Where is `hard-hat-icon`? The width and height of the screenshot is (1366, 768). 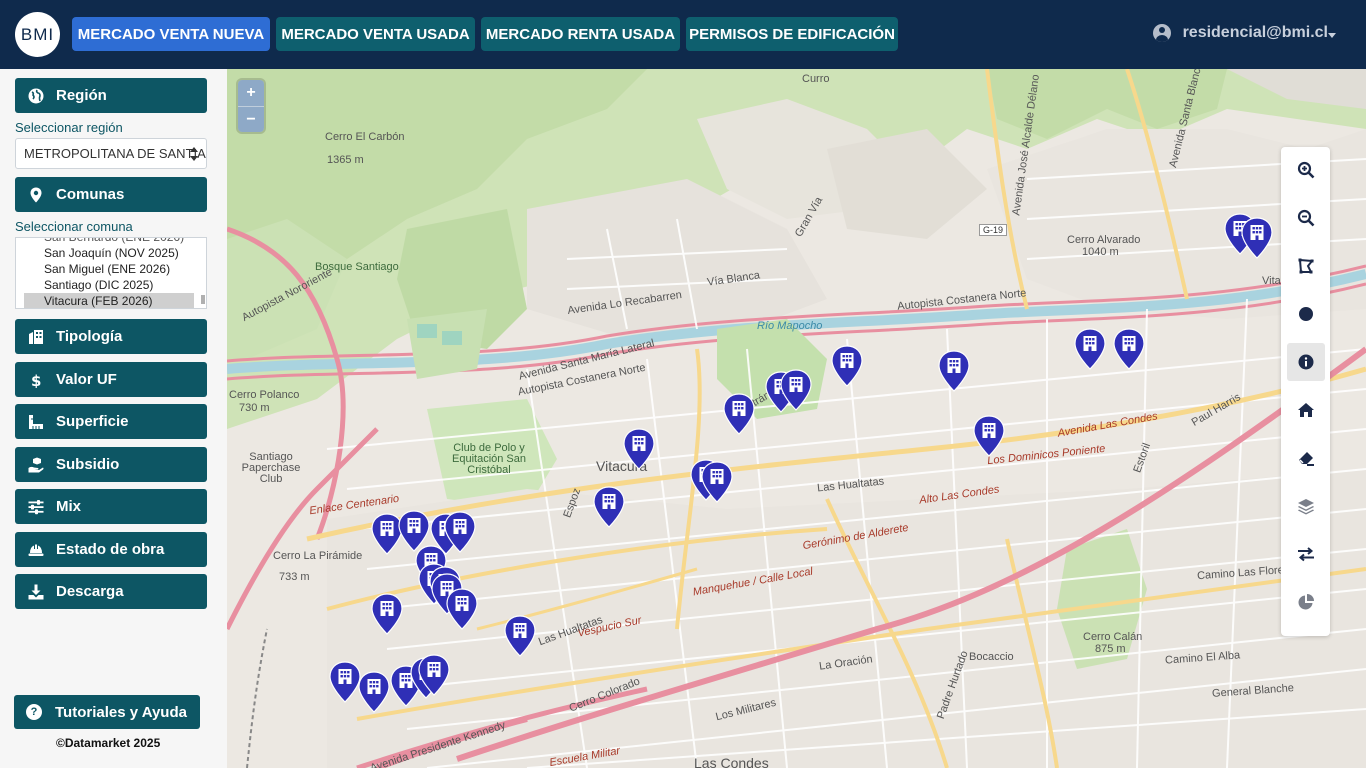
hard-hat-icon is located at coordinates (36, 550).